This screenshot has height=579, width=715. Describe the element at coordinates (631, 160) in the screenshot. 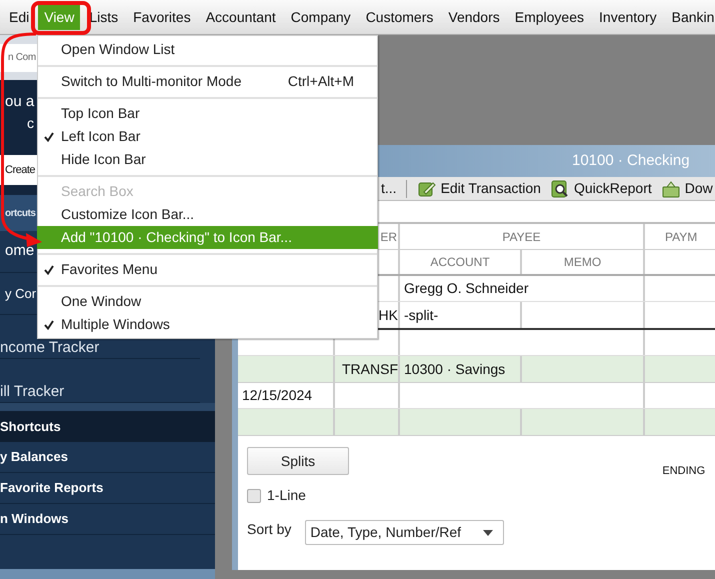

I see `window-title: 10100 · Checking` at that location.